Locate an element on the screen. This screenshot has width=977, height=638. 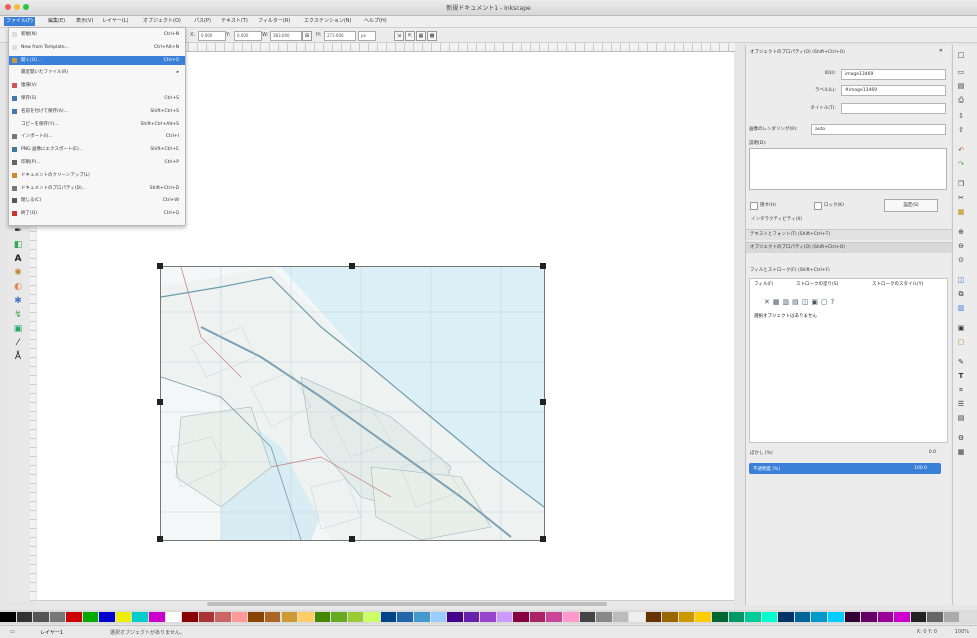
file-menu-item: ドキュメントのプロパティ(D)... Shift+Ctrl+D is located at coordinates (97, 188).